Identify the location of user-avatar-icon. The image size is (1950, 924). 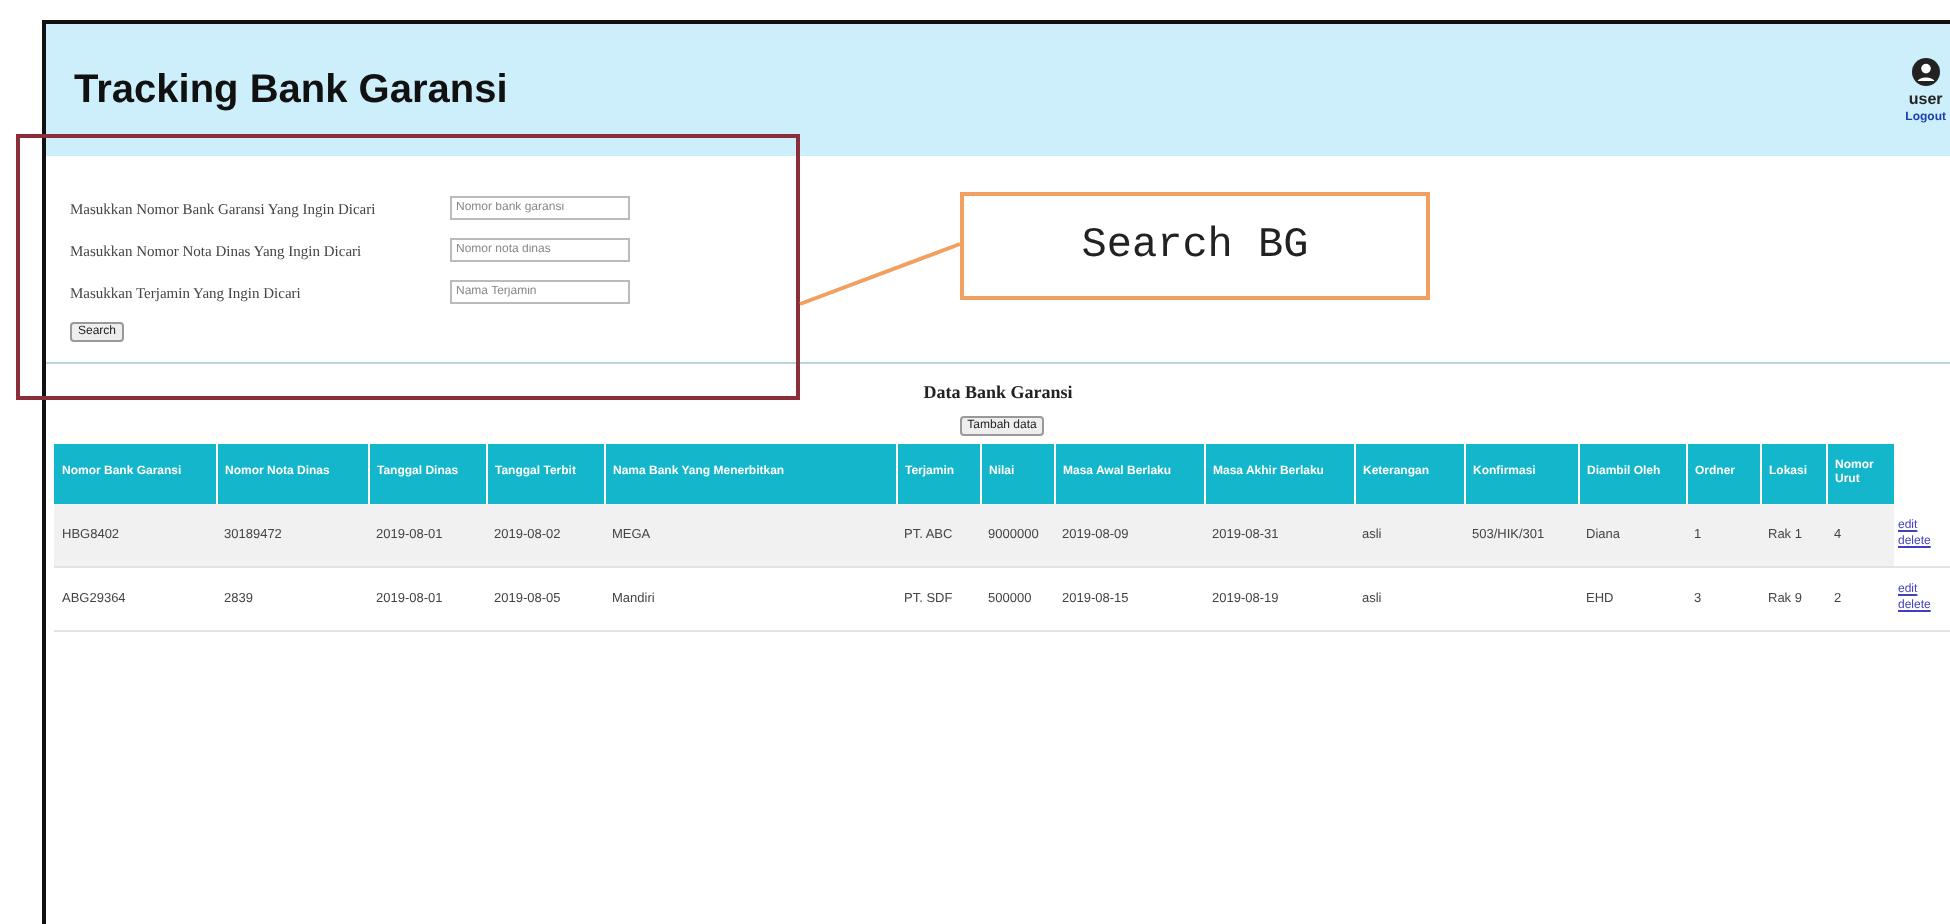
(1925, 71).